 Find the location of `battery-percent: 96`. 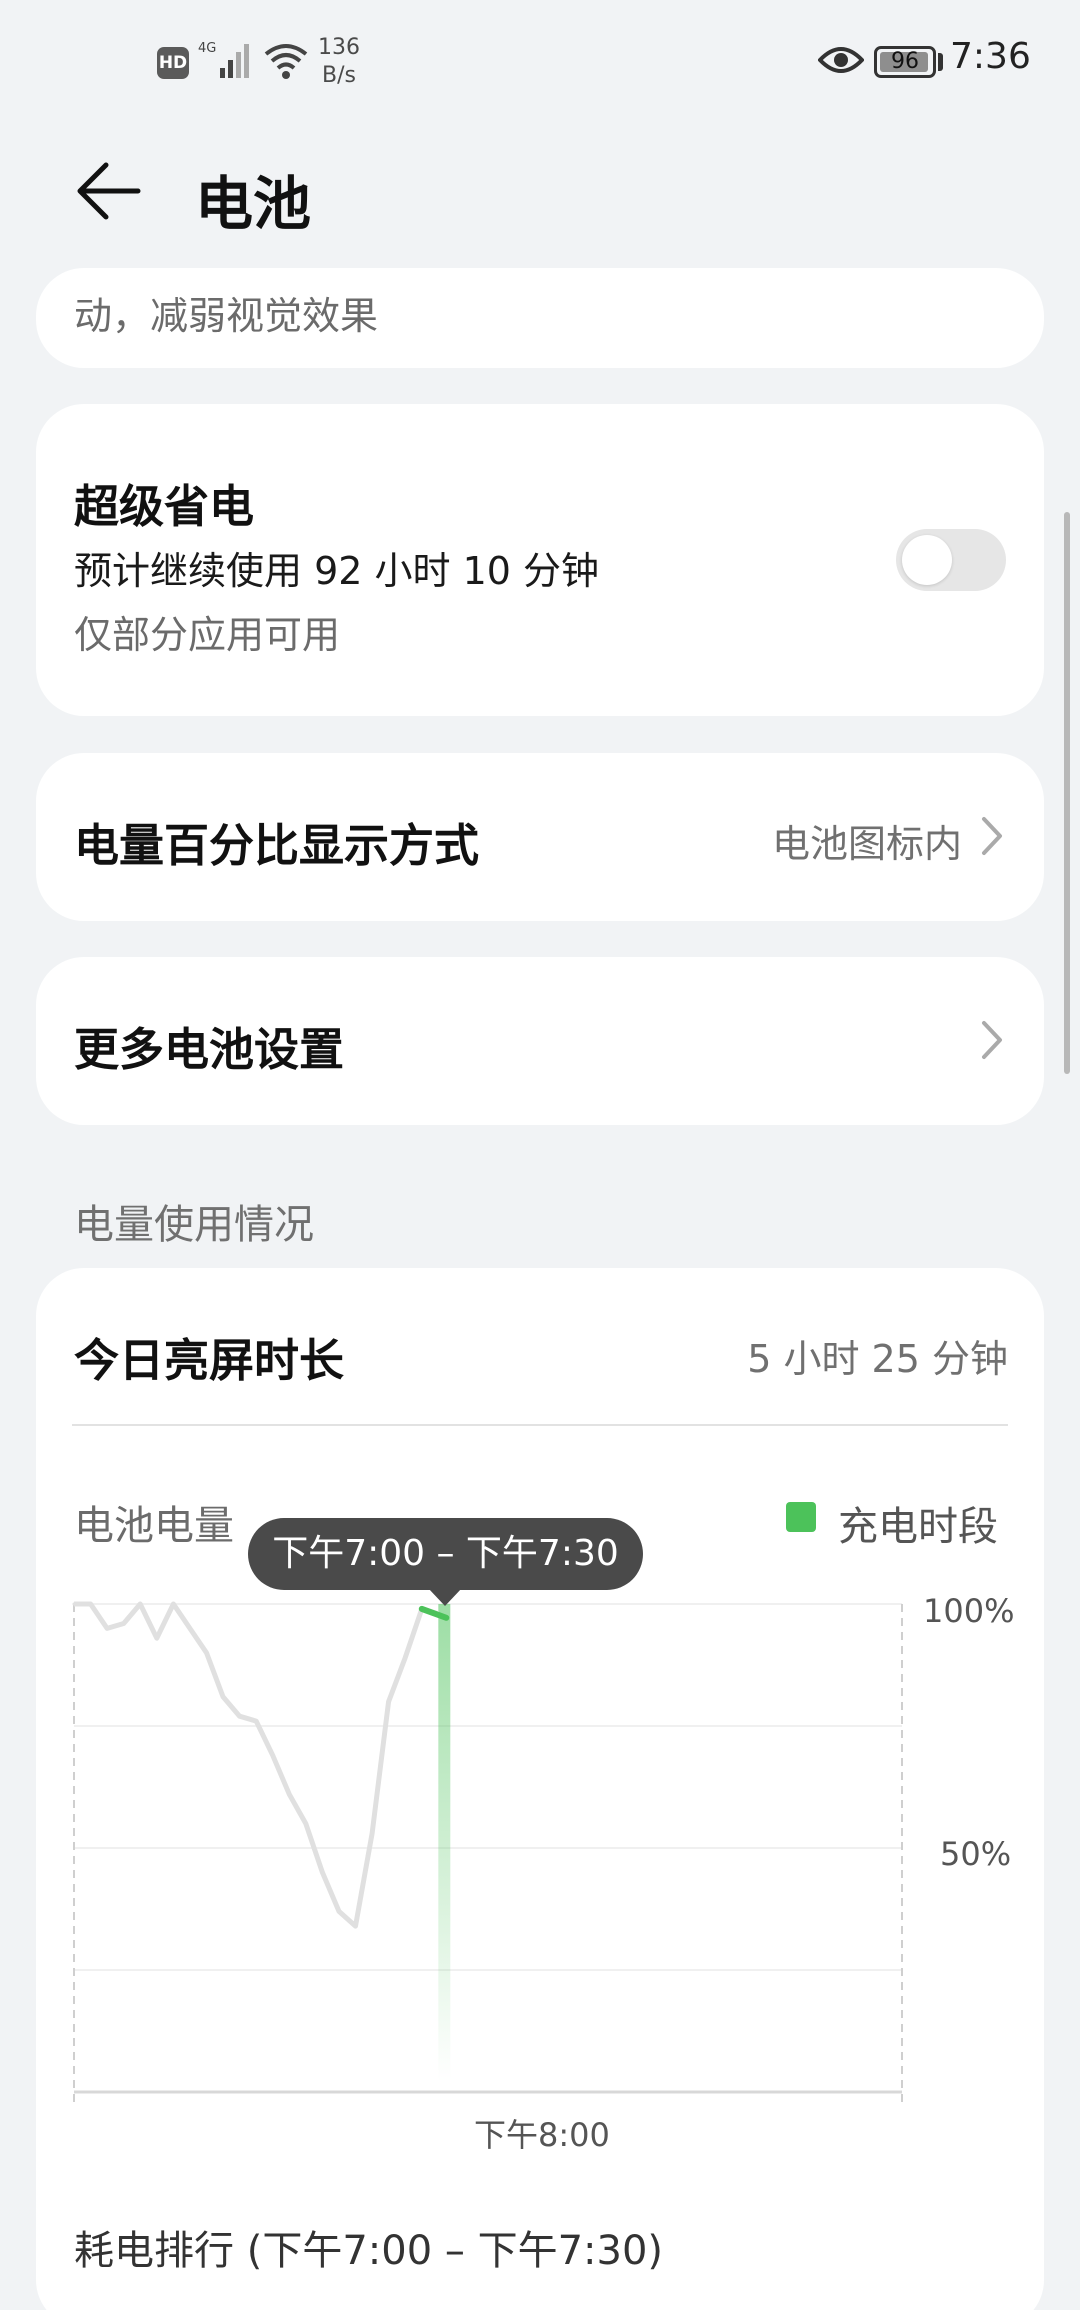

battery-percent: 96 is located at coordinates (905, 61).